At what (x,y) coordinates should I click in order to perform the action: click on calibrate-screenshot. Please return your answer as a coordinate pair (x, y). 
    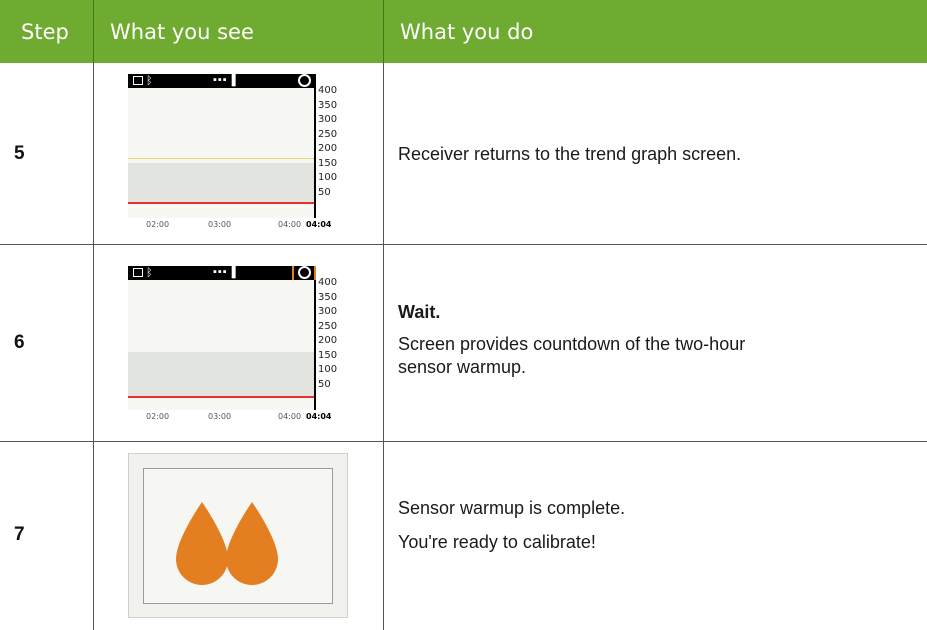
    Looking at the image, I should click on (238, 535).